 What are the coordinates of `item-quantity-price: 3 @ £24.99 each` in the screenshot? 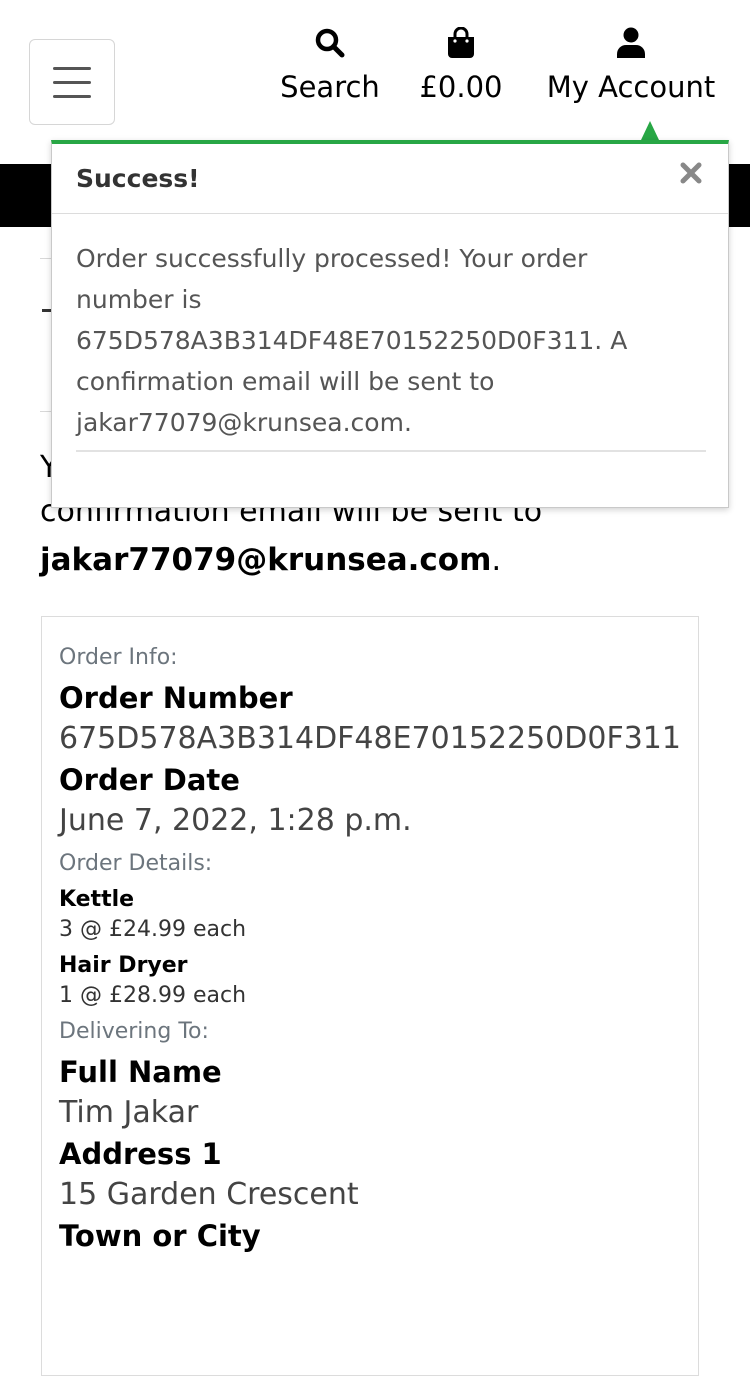 It's located at (153, 929).